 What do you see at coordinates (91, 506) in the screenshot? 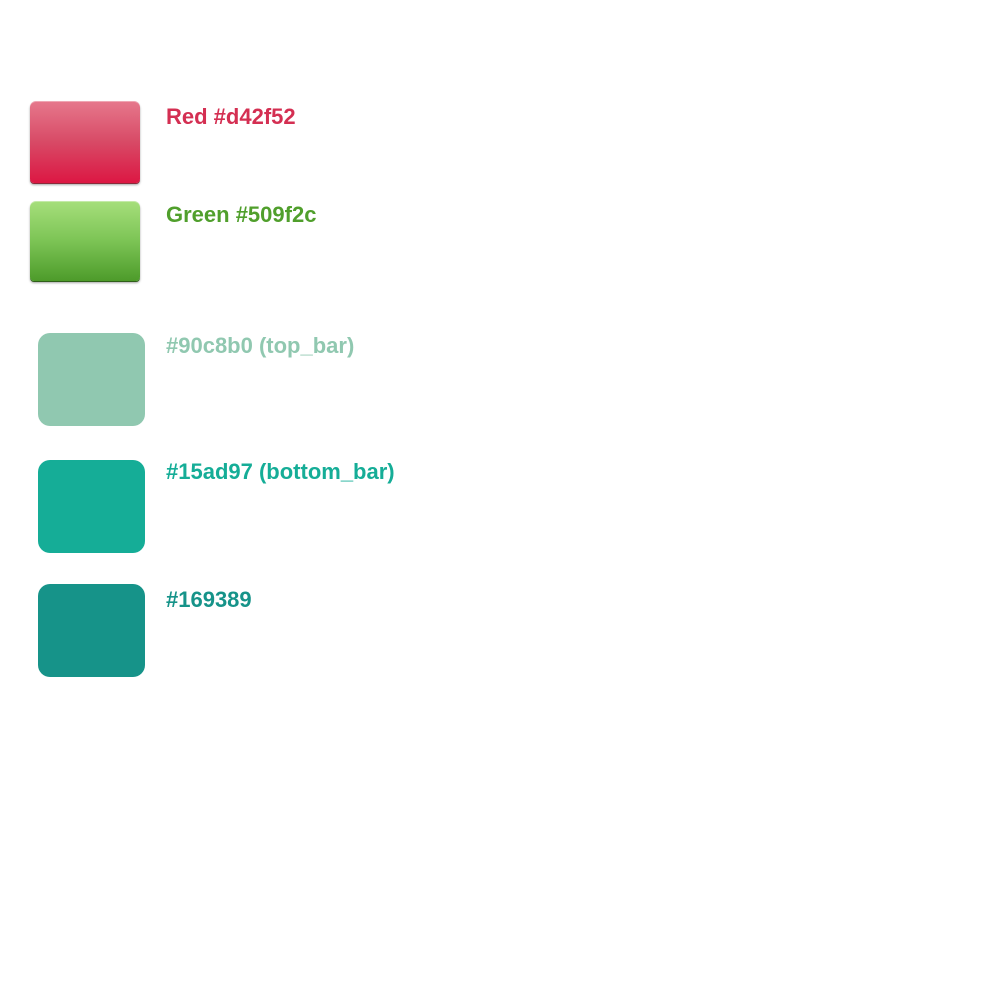
I see `bottom-bar-swatch` at bounding box center [91, 506].